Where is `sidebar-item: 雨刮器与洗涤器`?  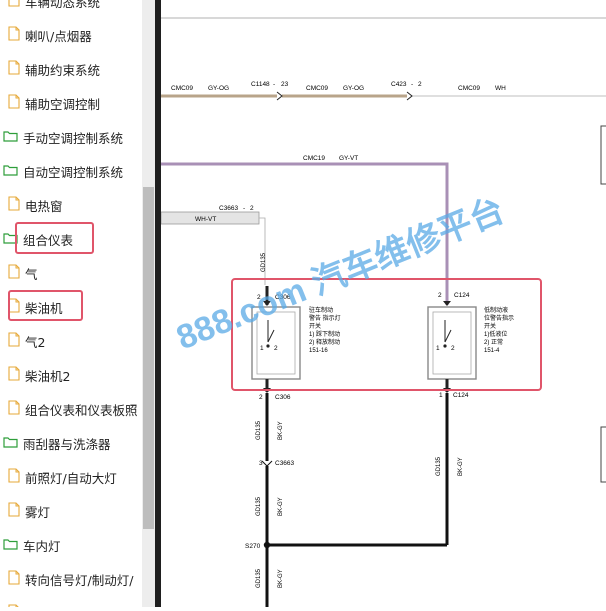 sidebar-item: 雨刮器与洗涤器 is located at coordinates (55, 443).